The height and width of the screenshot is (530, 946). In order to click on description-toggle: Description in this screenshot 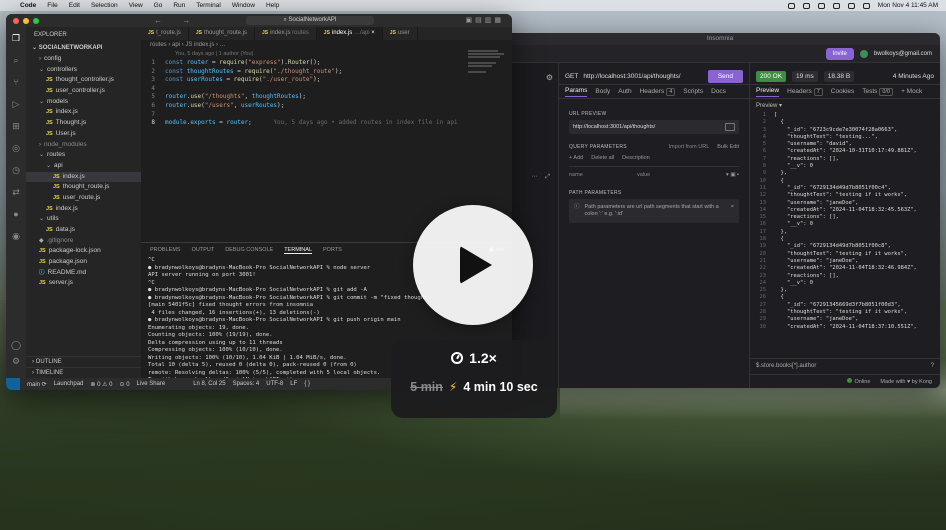, I will do `click(636, 158)`.